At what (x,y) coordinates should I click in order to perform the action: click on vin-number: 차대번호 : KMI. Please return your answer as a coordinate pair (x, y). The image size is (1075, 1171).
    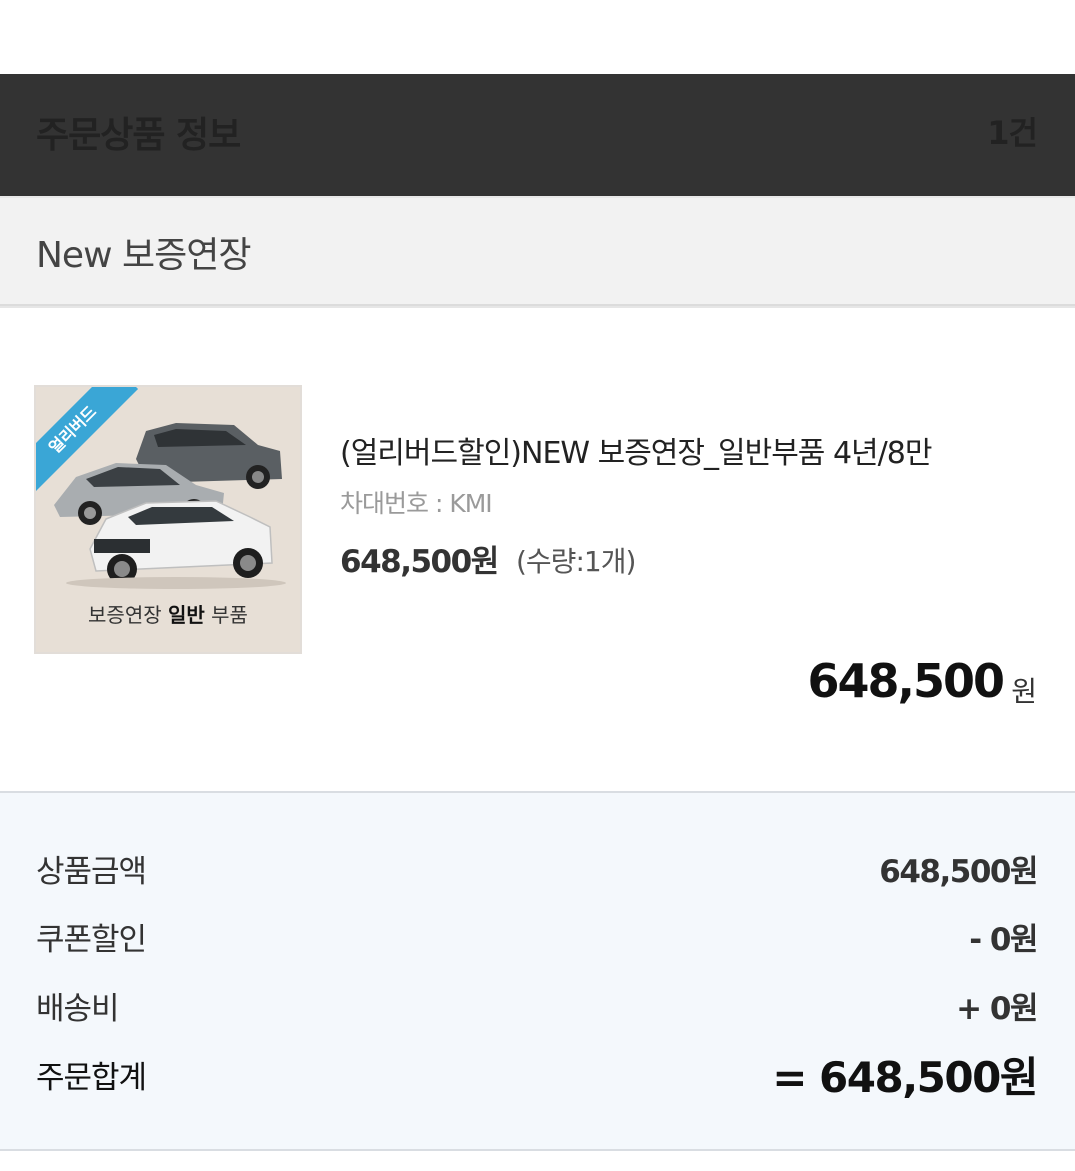
    Looking at the image, I should click on (416, 503).